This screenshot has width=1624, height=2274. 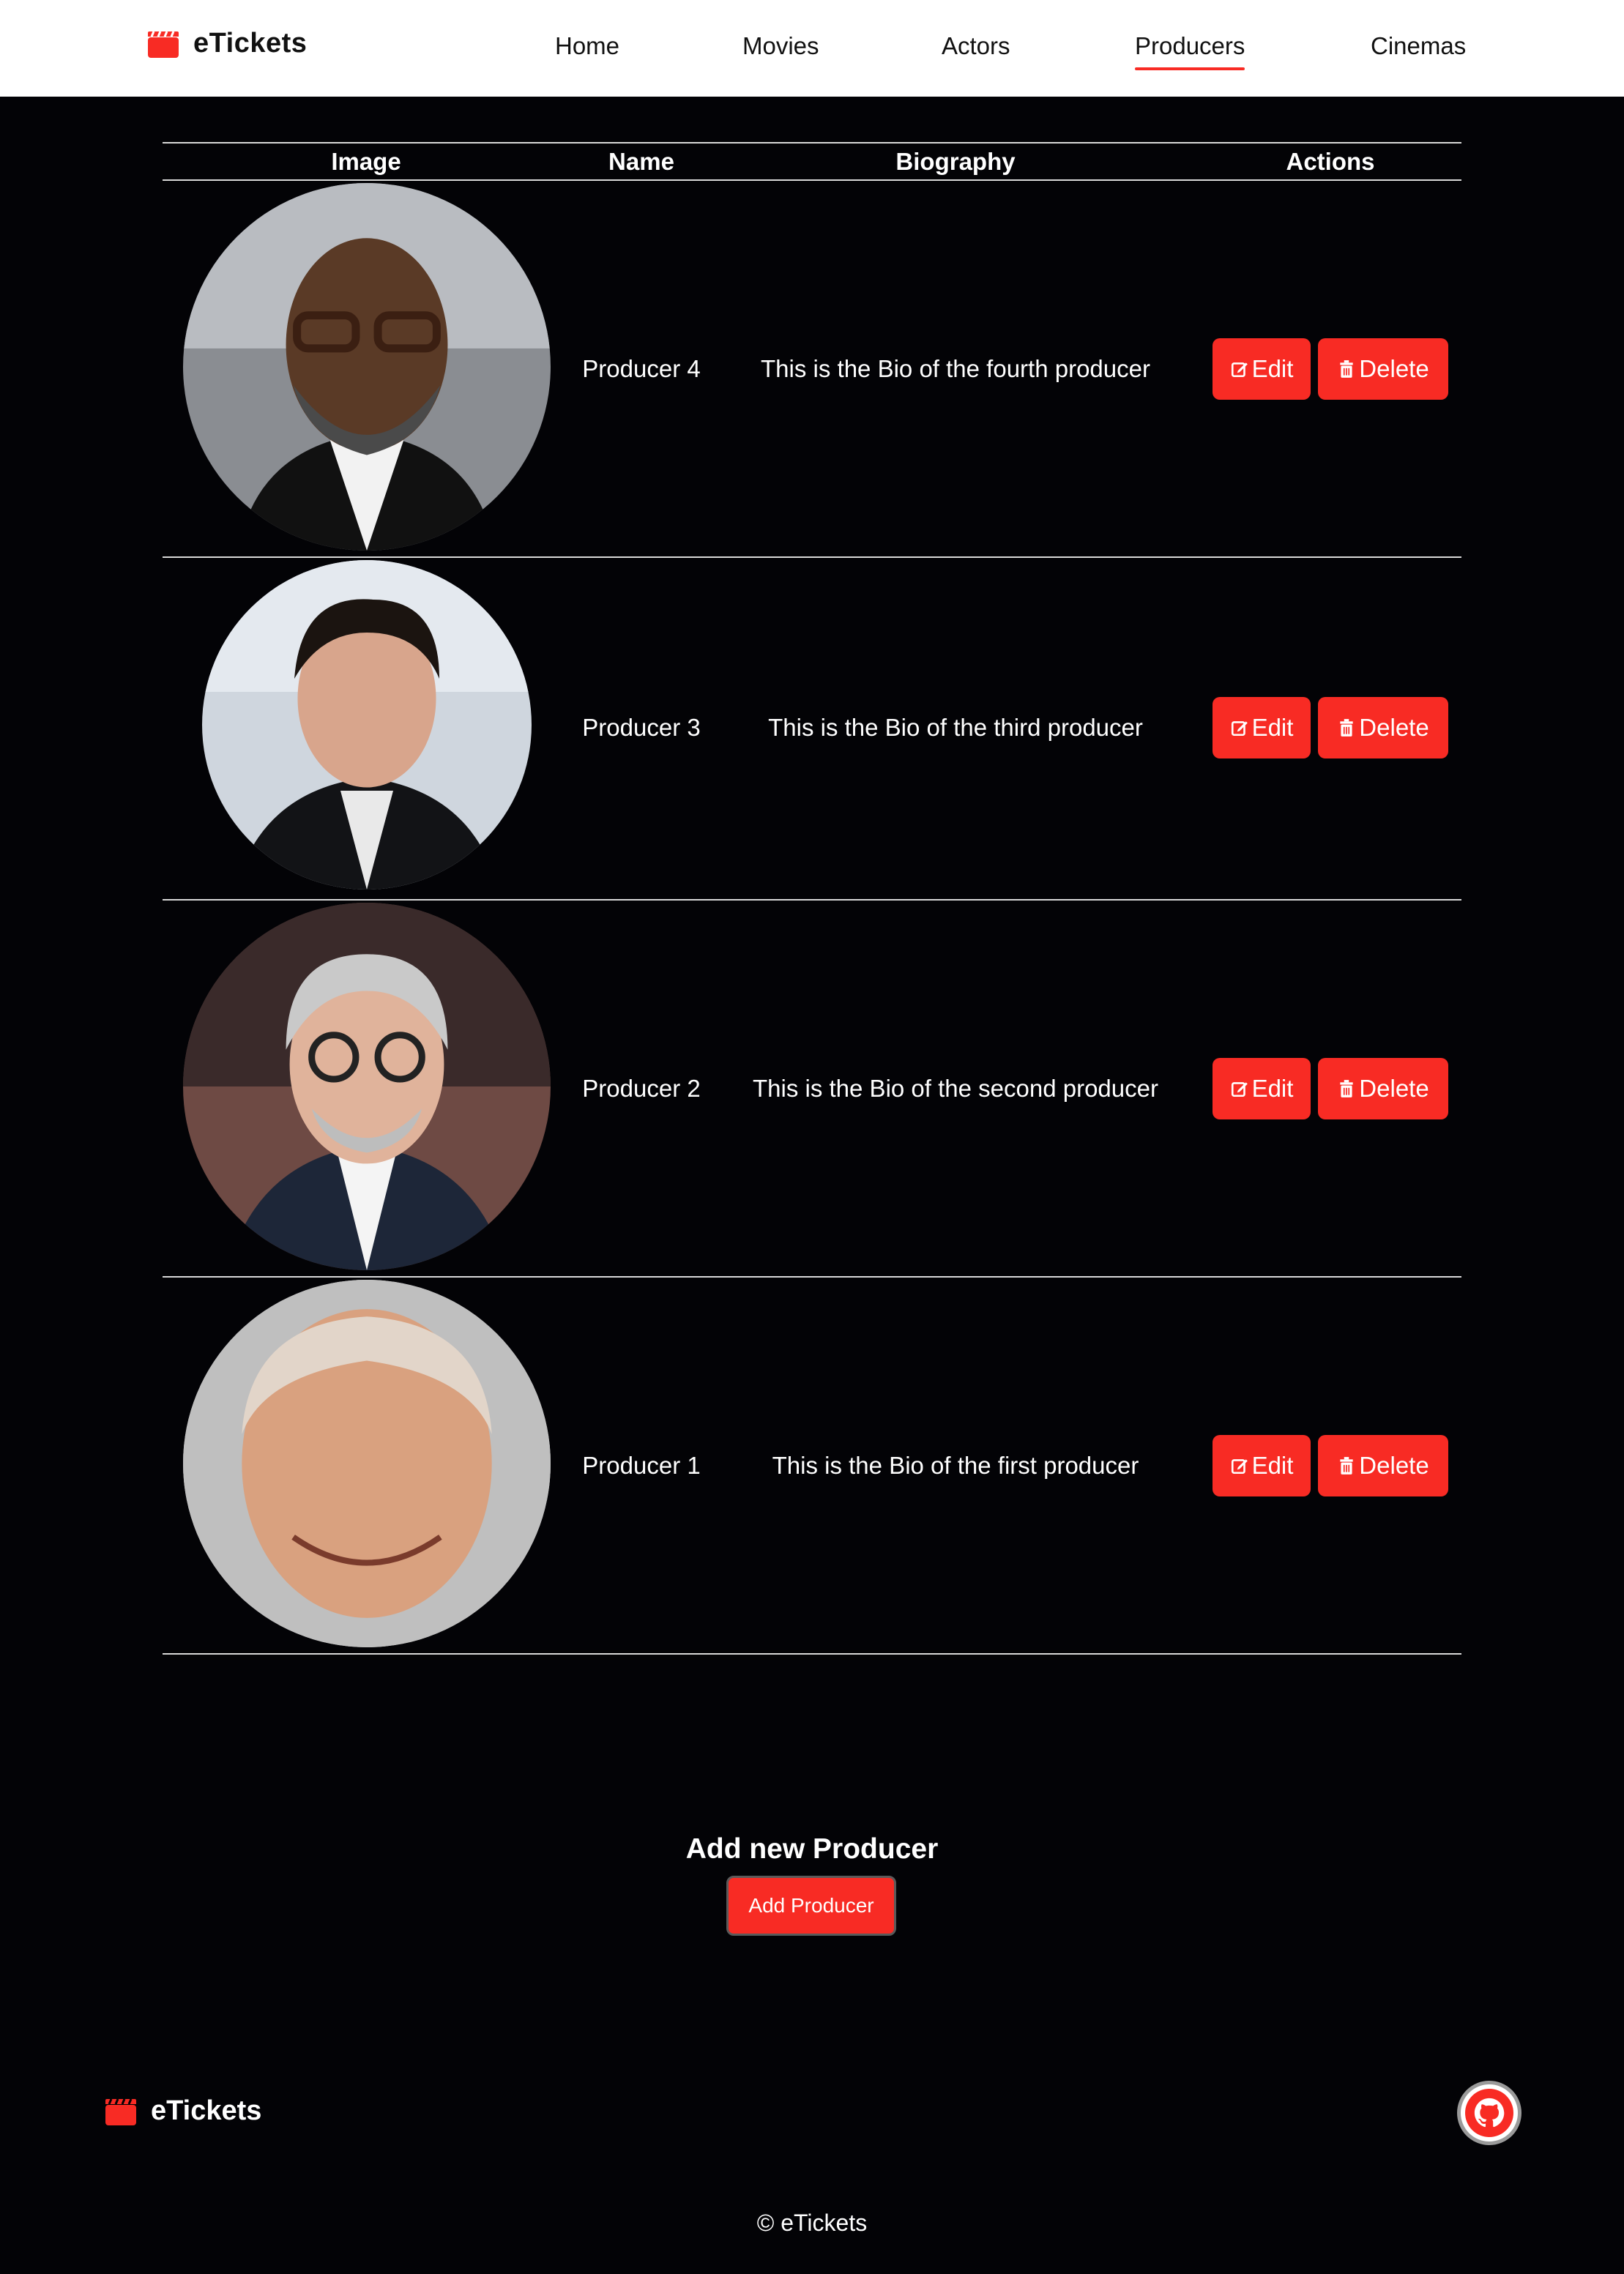 I want to click on nav-cinemas: Cinemas, so click(x=1418, y=46).